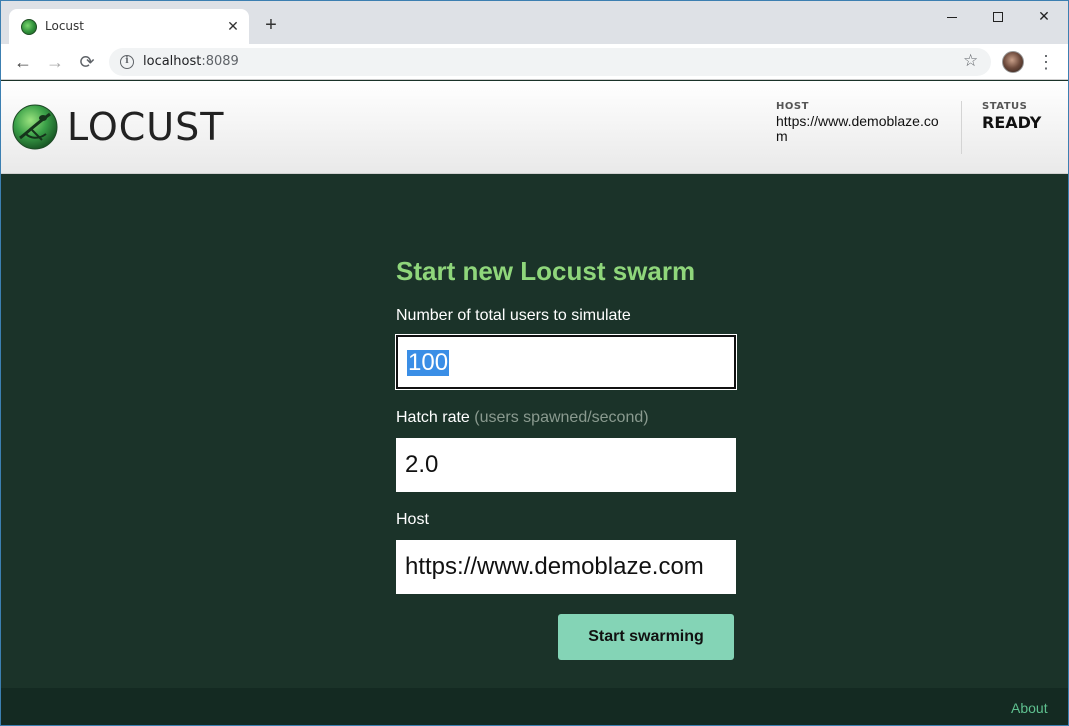  Describe the element at coordinates (146, 127) in the screenshot. I see `logo-wordmark: LOCUST` at that location.